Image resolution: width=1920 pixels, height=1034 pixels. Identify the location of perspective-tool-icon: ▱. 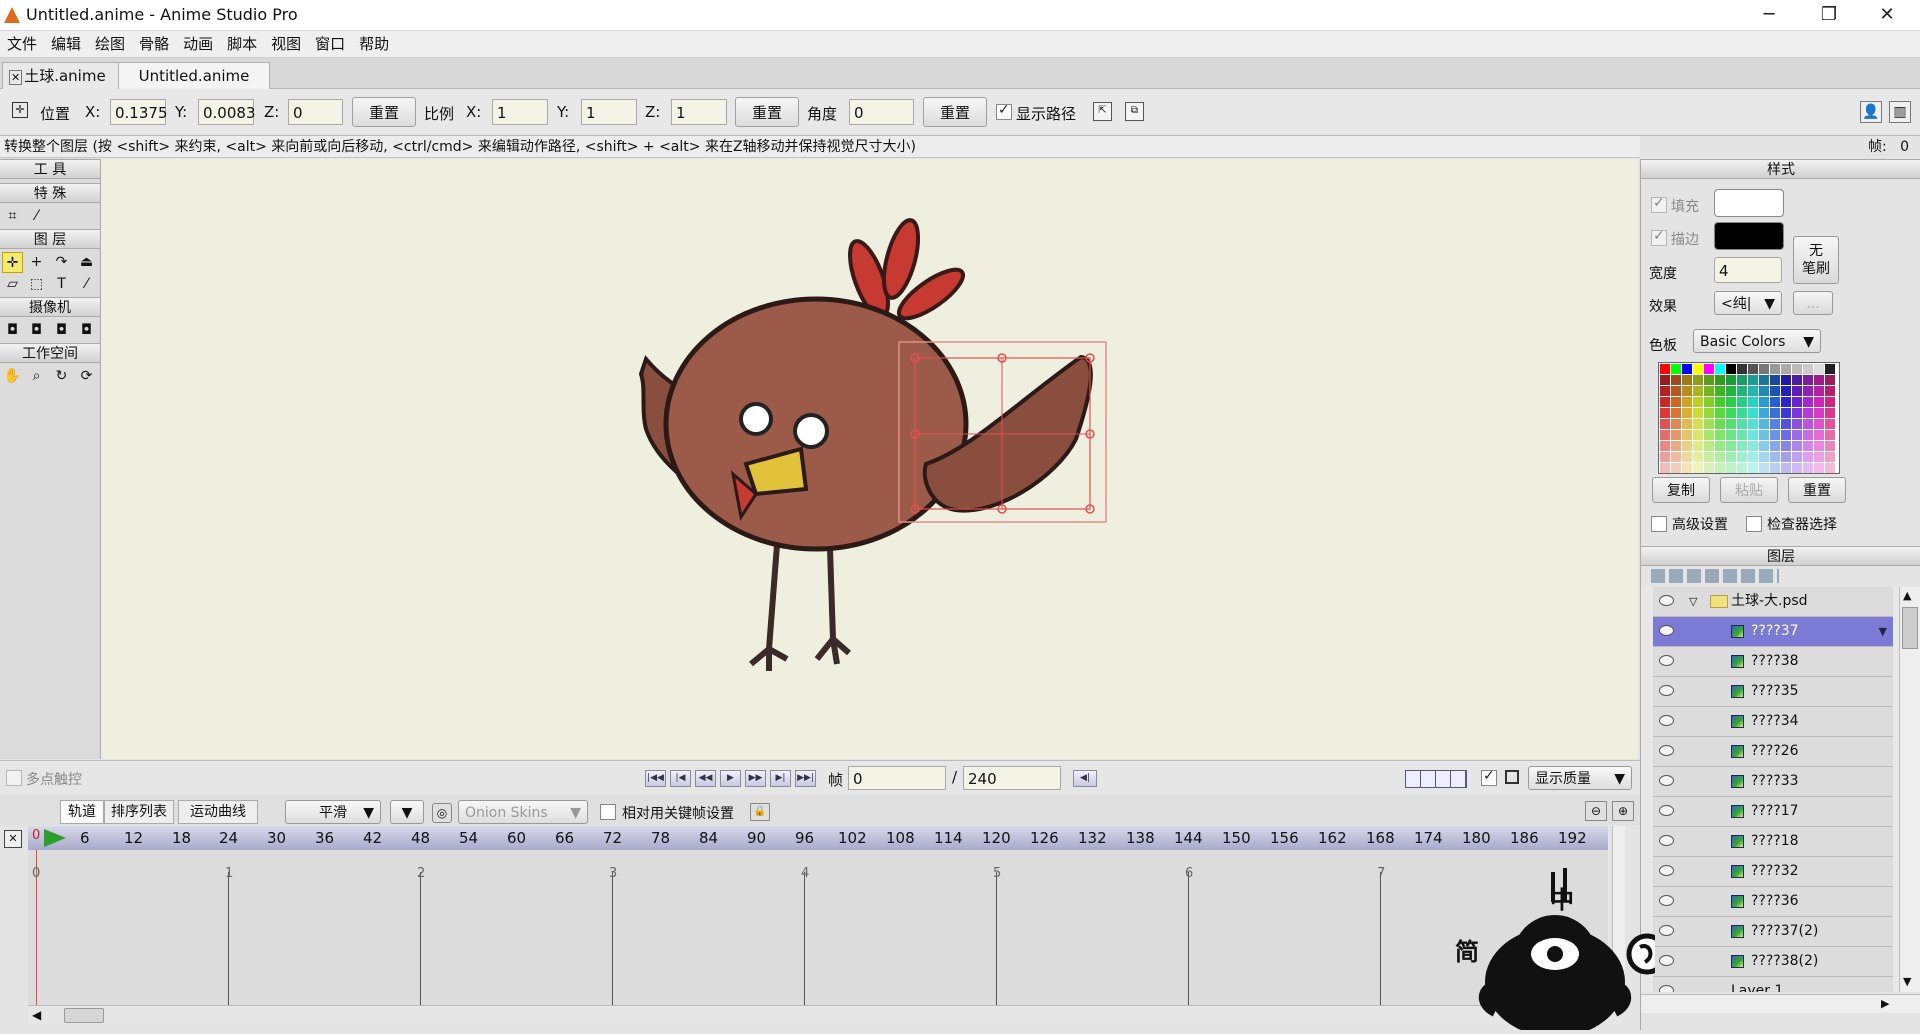
(12, 284).